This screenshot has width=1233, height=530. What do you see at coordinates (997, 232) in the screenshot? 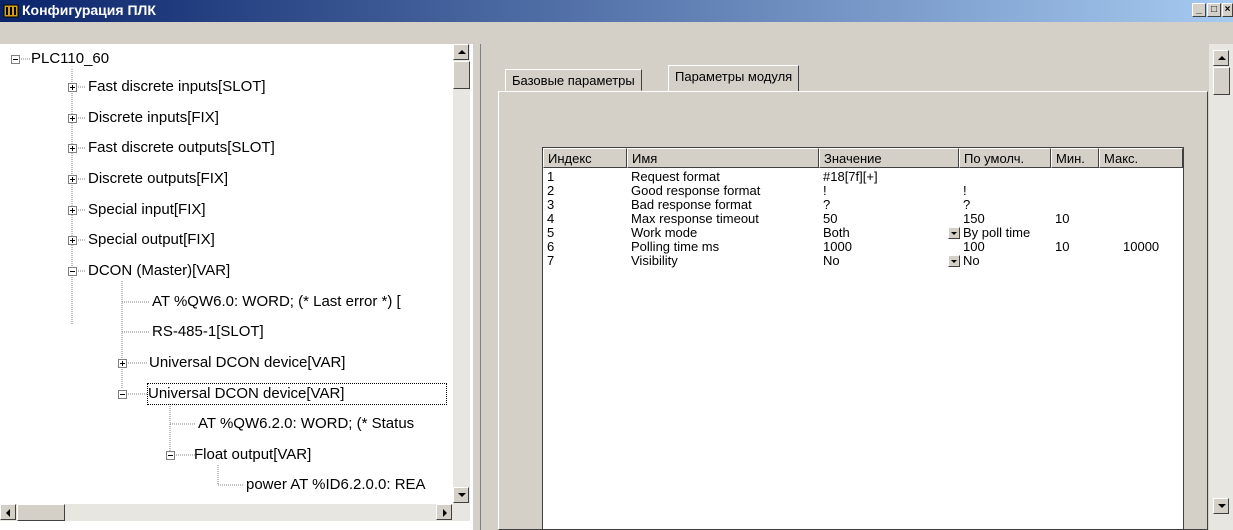
I see `cell-default: By poll time` at bounding box center [997, 232].